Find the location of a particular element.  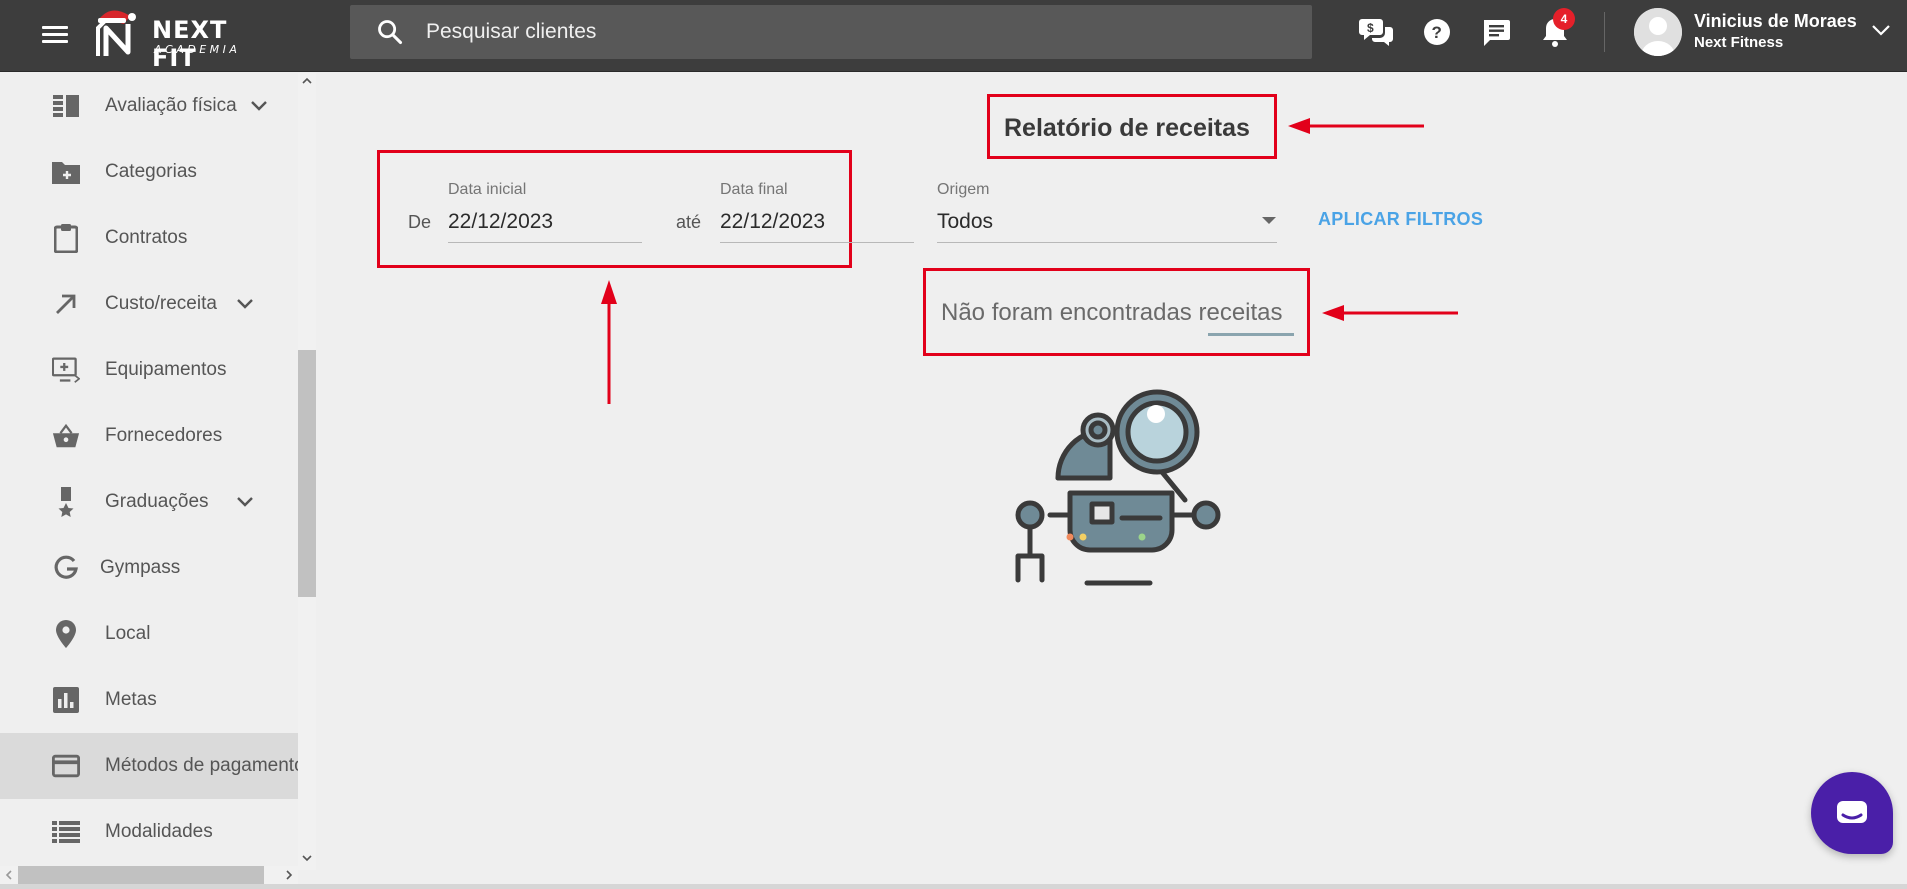

sidebar-item-custo-receita: Custo/receita is located at coordinates (149, 304).